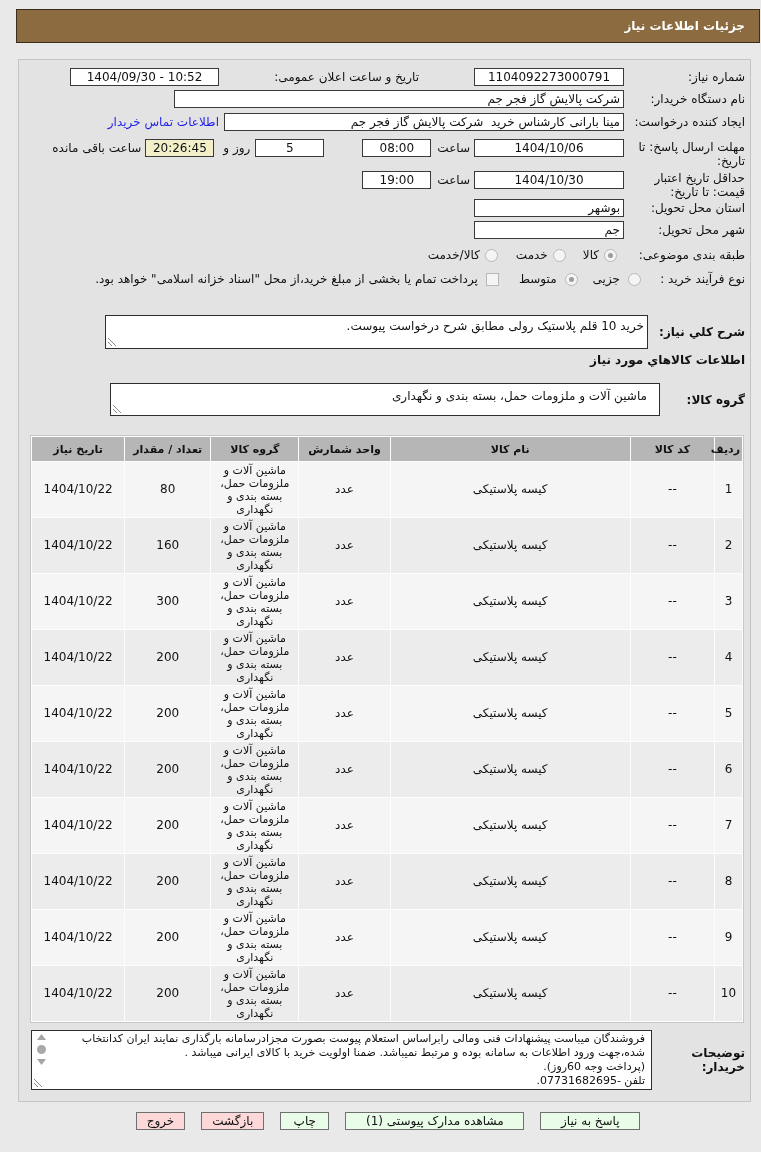 The height and width of the screenshot is (1152, 761). What do you see at coordinates (728, 713) in the screenshot?
I see `table-cell: 5` at bounding box center [728, 713].